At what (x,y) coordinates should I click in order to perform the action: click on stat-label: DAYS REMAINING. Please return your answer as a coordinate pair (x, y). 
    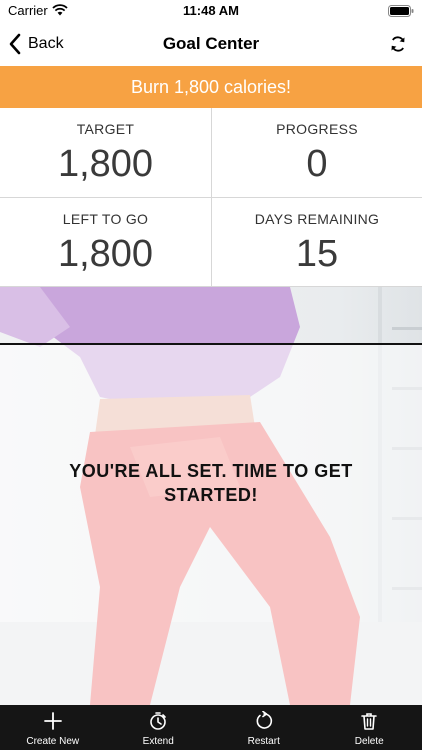
    Looking at the image, I should click on (317, 219).